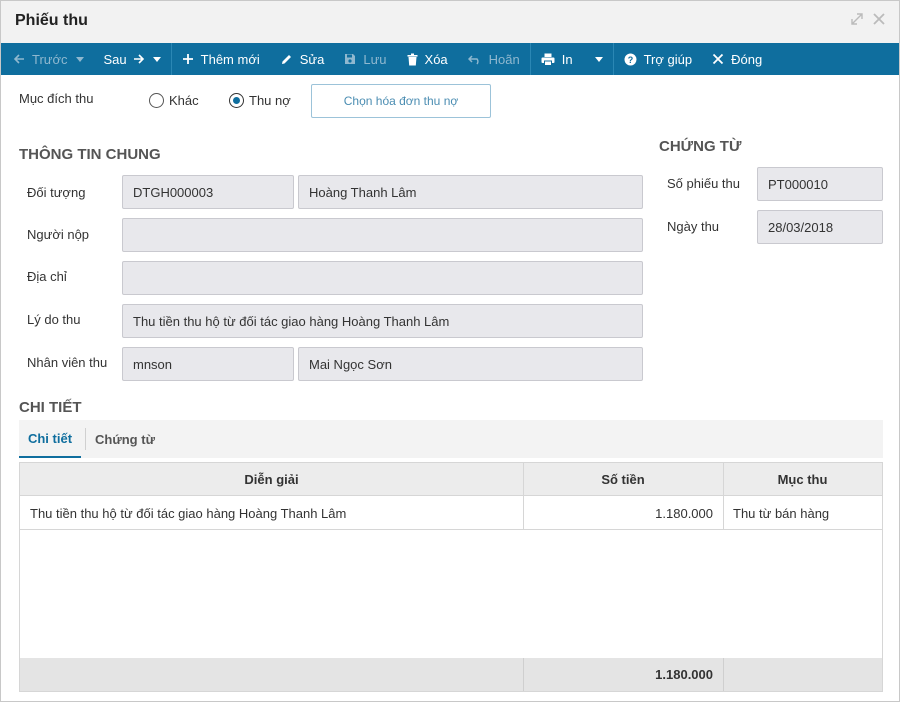 This screenshot has width=900, height=702. I want to click on radio-debt-collection: Thu nợ, so click(260, 100).